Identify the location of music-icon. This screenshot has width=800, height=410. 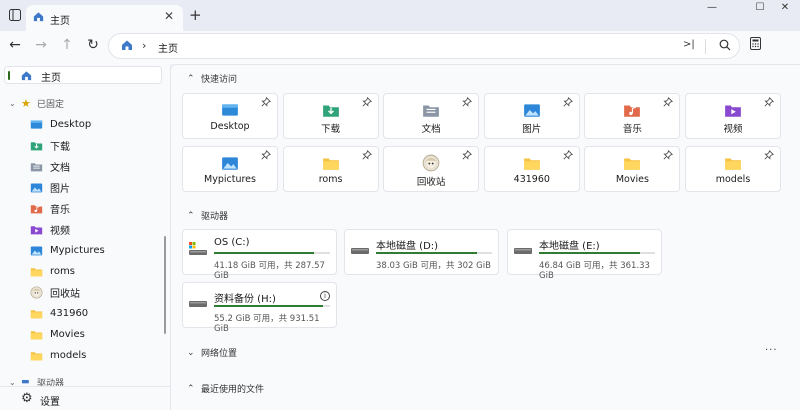
(37, 208).